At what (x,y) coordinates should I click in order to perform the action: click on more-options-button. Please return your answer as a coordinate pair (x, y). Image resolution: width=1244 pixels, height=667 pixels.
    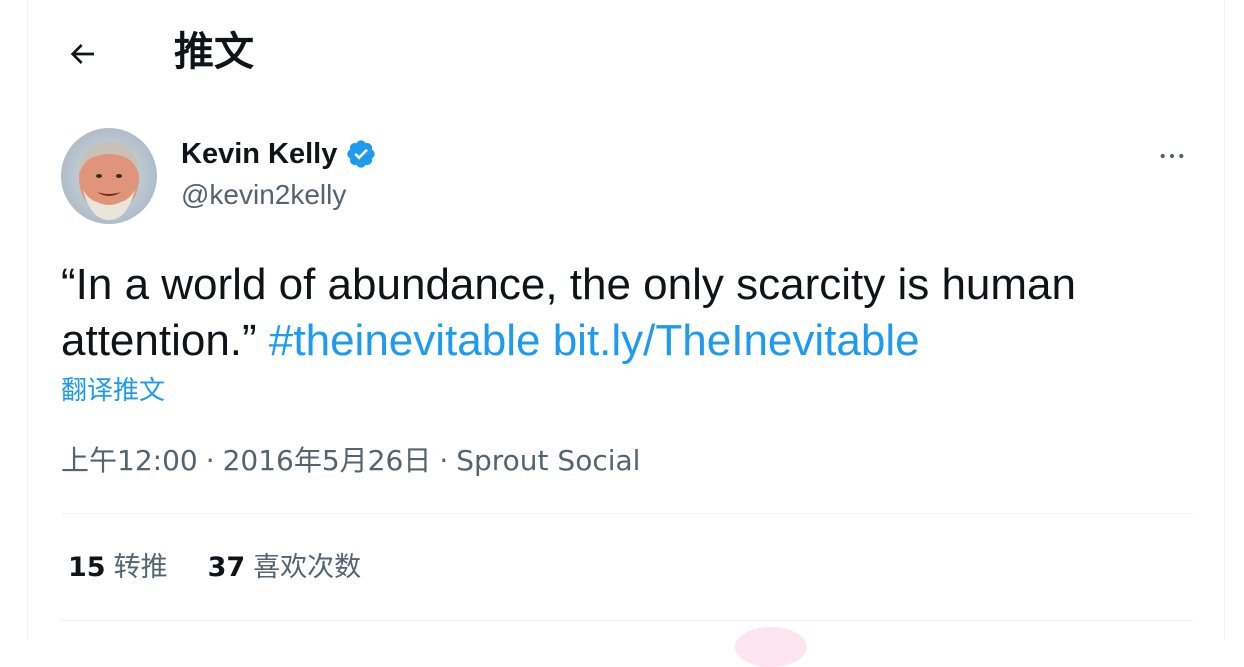
    Looking at the image, I should click on (1172, 156).